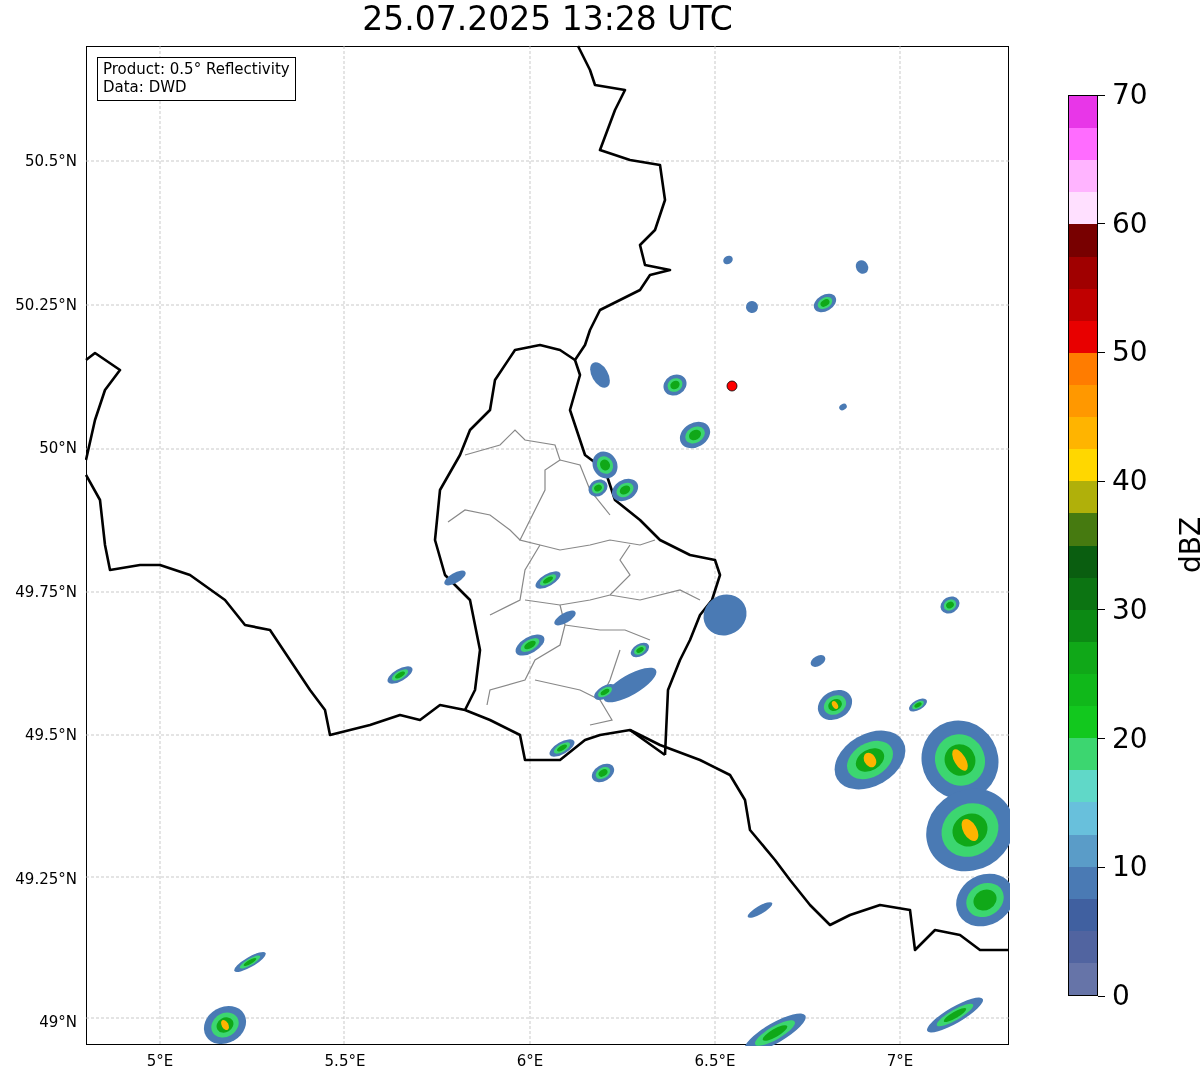 The width and height of the screenshot is (1202, 1081). Describe the element at coordinates (46, 591) in the screenshot. I see `axis-label: 49.75°N` at that location.